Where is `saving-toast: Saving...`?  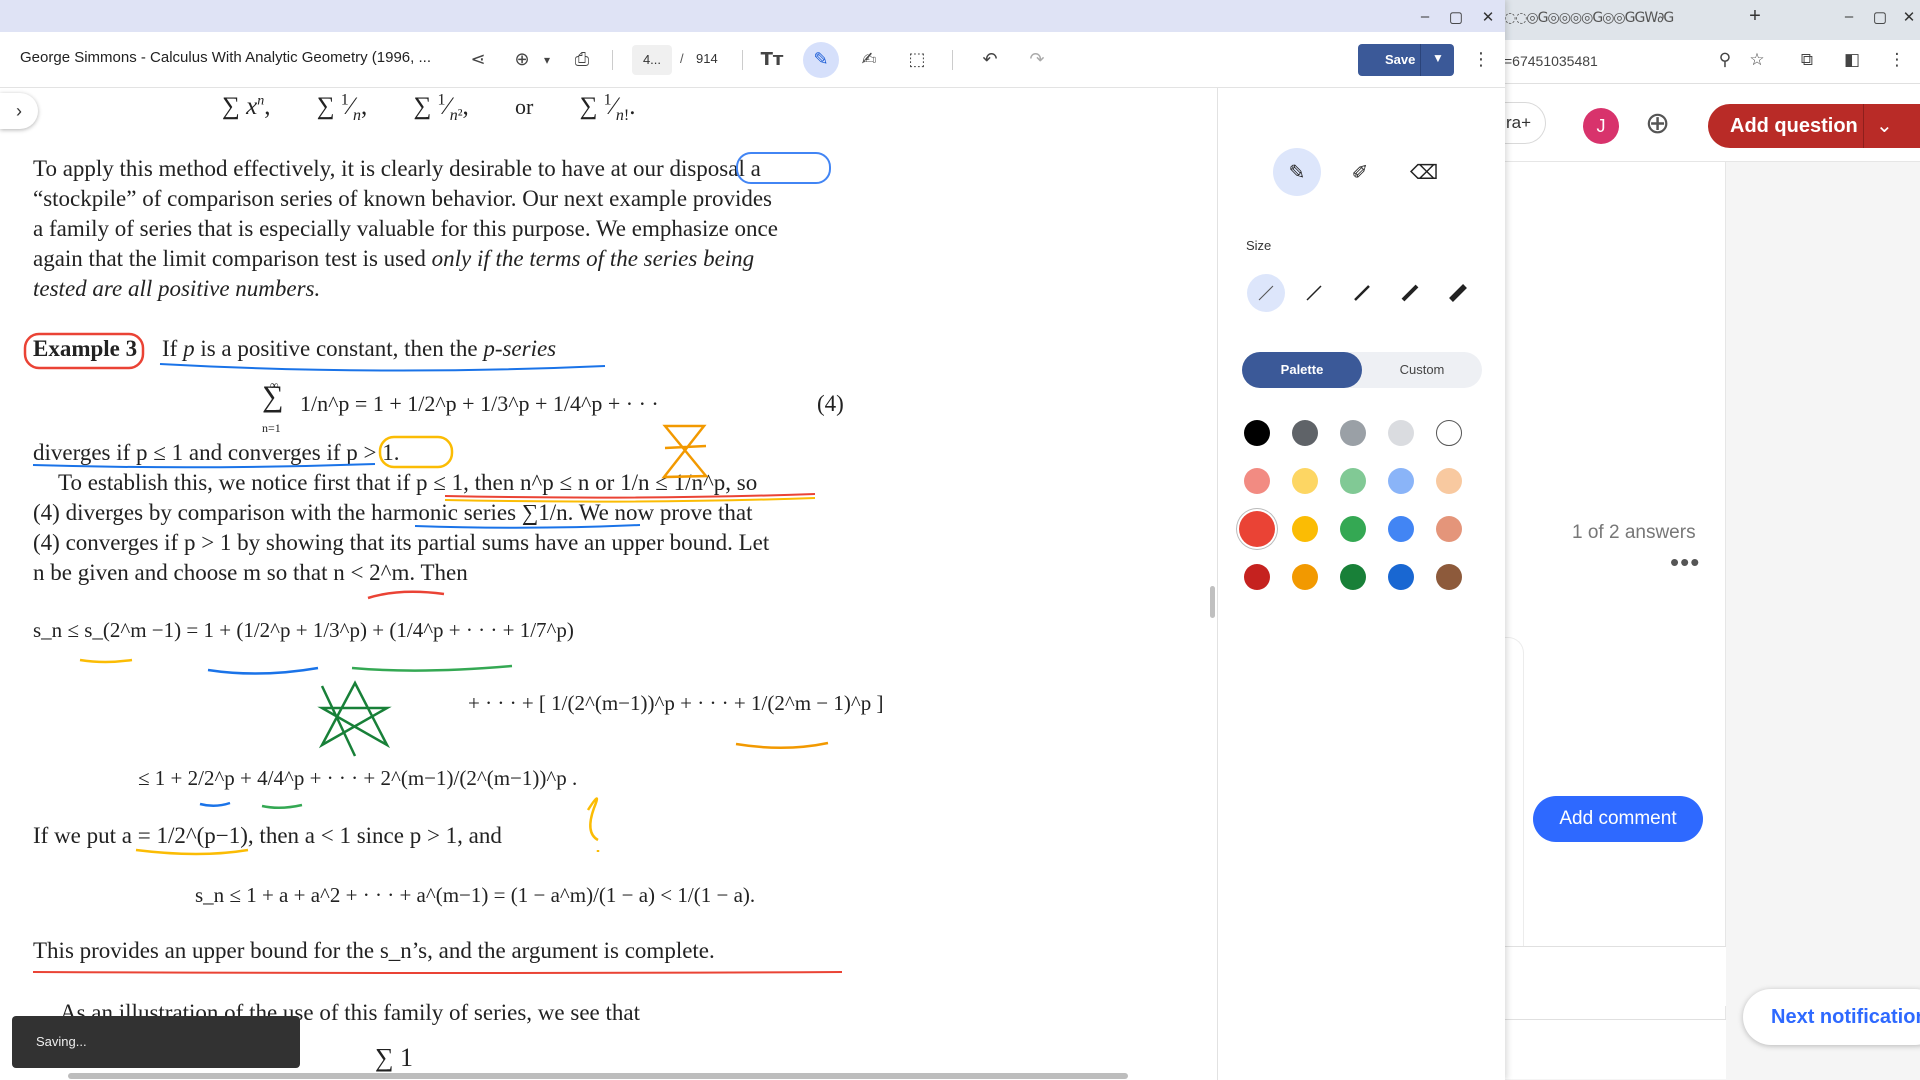 saving-toast: Saving... is located at coordinates (156, 1042).